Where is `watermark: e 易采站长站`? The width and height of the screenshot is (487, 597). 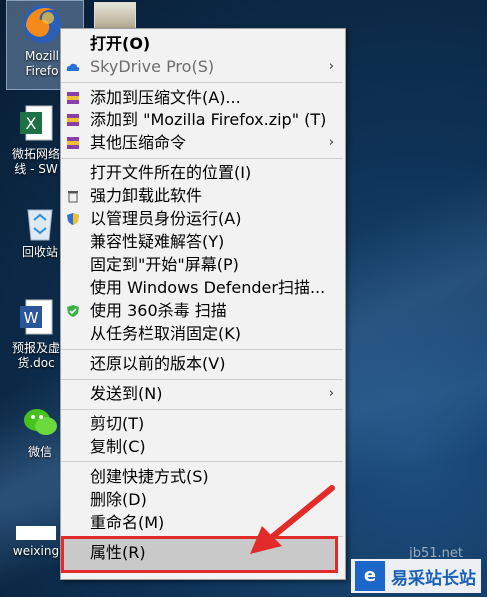
watermark: e 易采站长站 is located at coordinates (416, 576).